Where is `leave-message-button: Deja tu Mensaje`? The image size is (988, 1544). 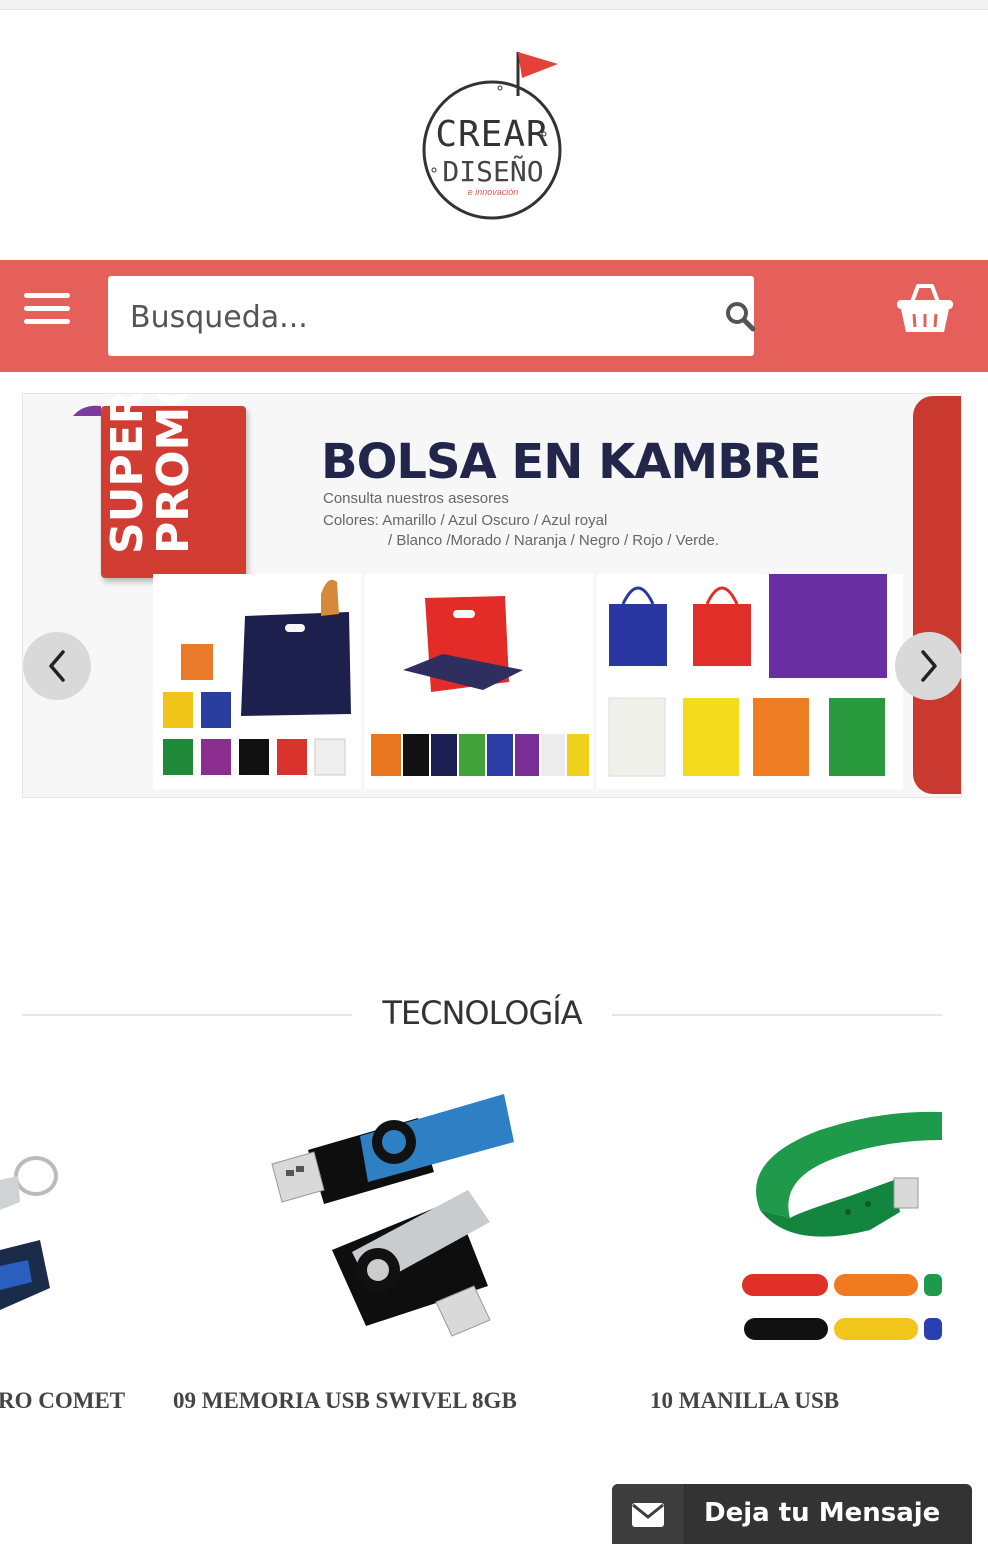
leave-message-button: Deja tu Mensaje is located at coordinates (792, 1514).